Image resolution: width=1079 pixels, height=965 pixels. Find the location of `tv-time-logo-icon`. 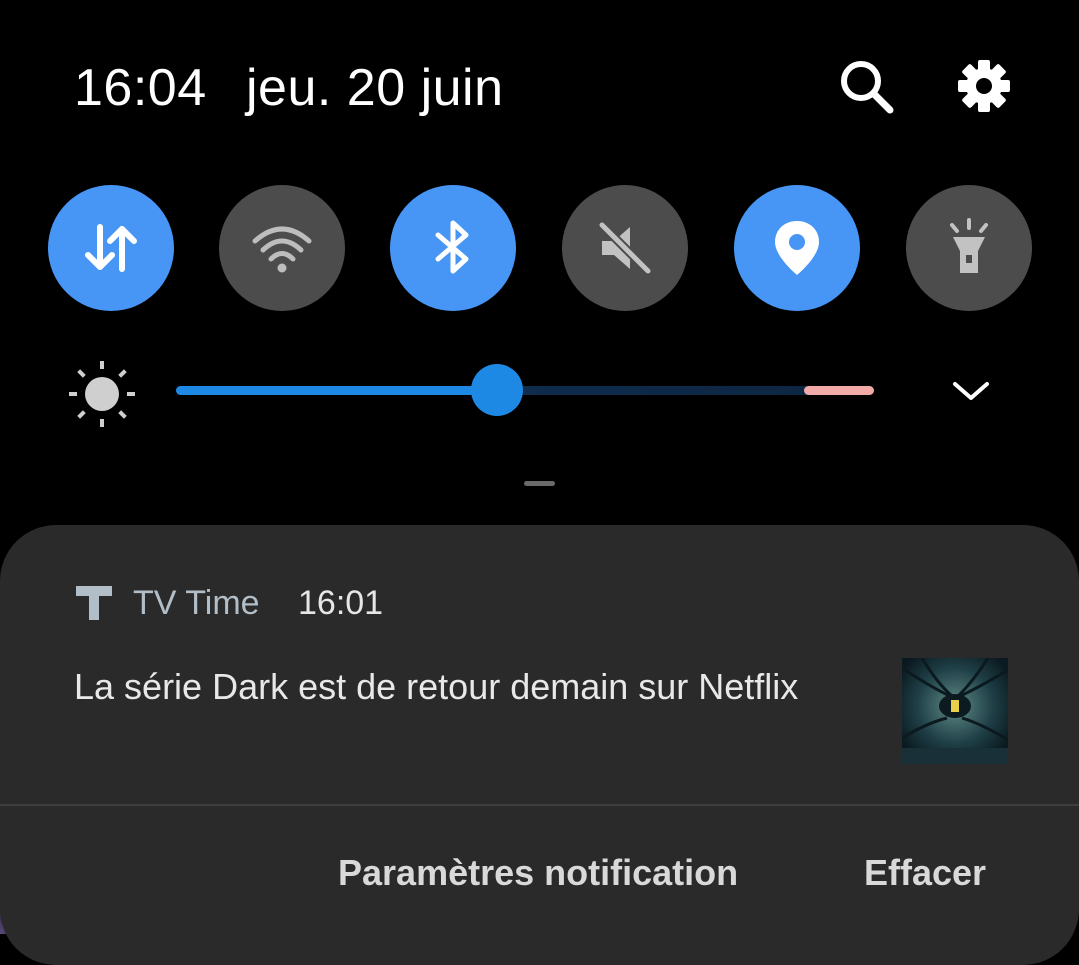

tv-time-logo-icon is located at coordinates (94, 603).